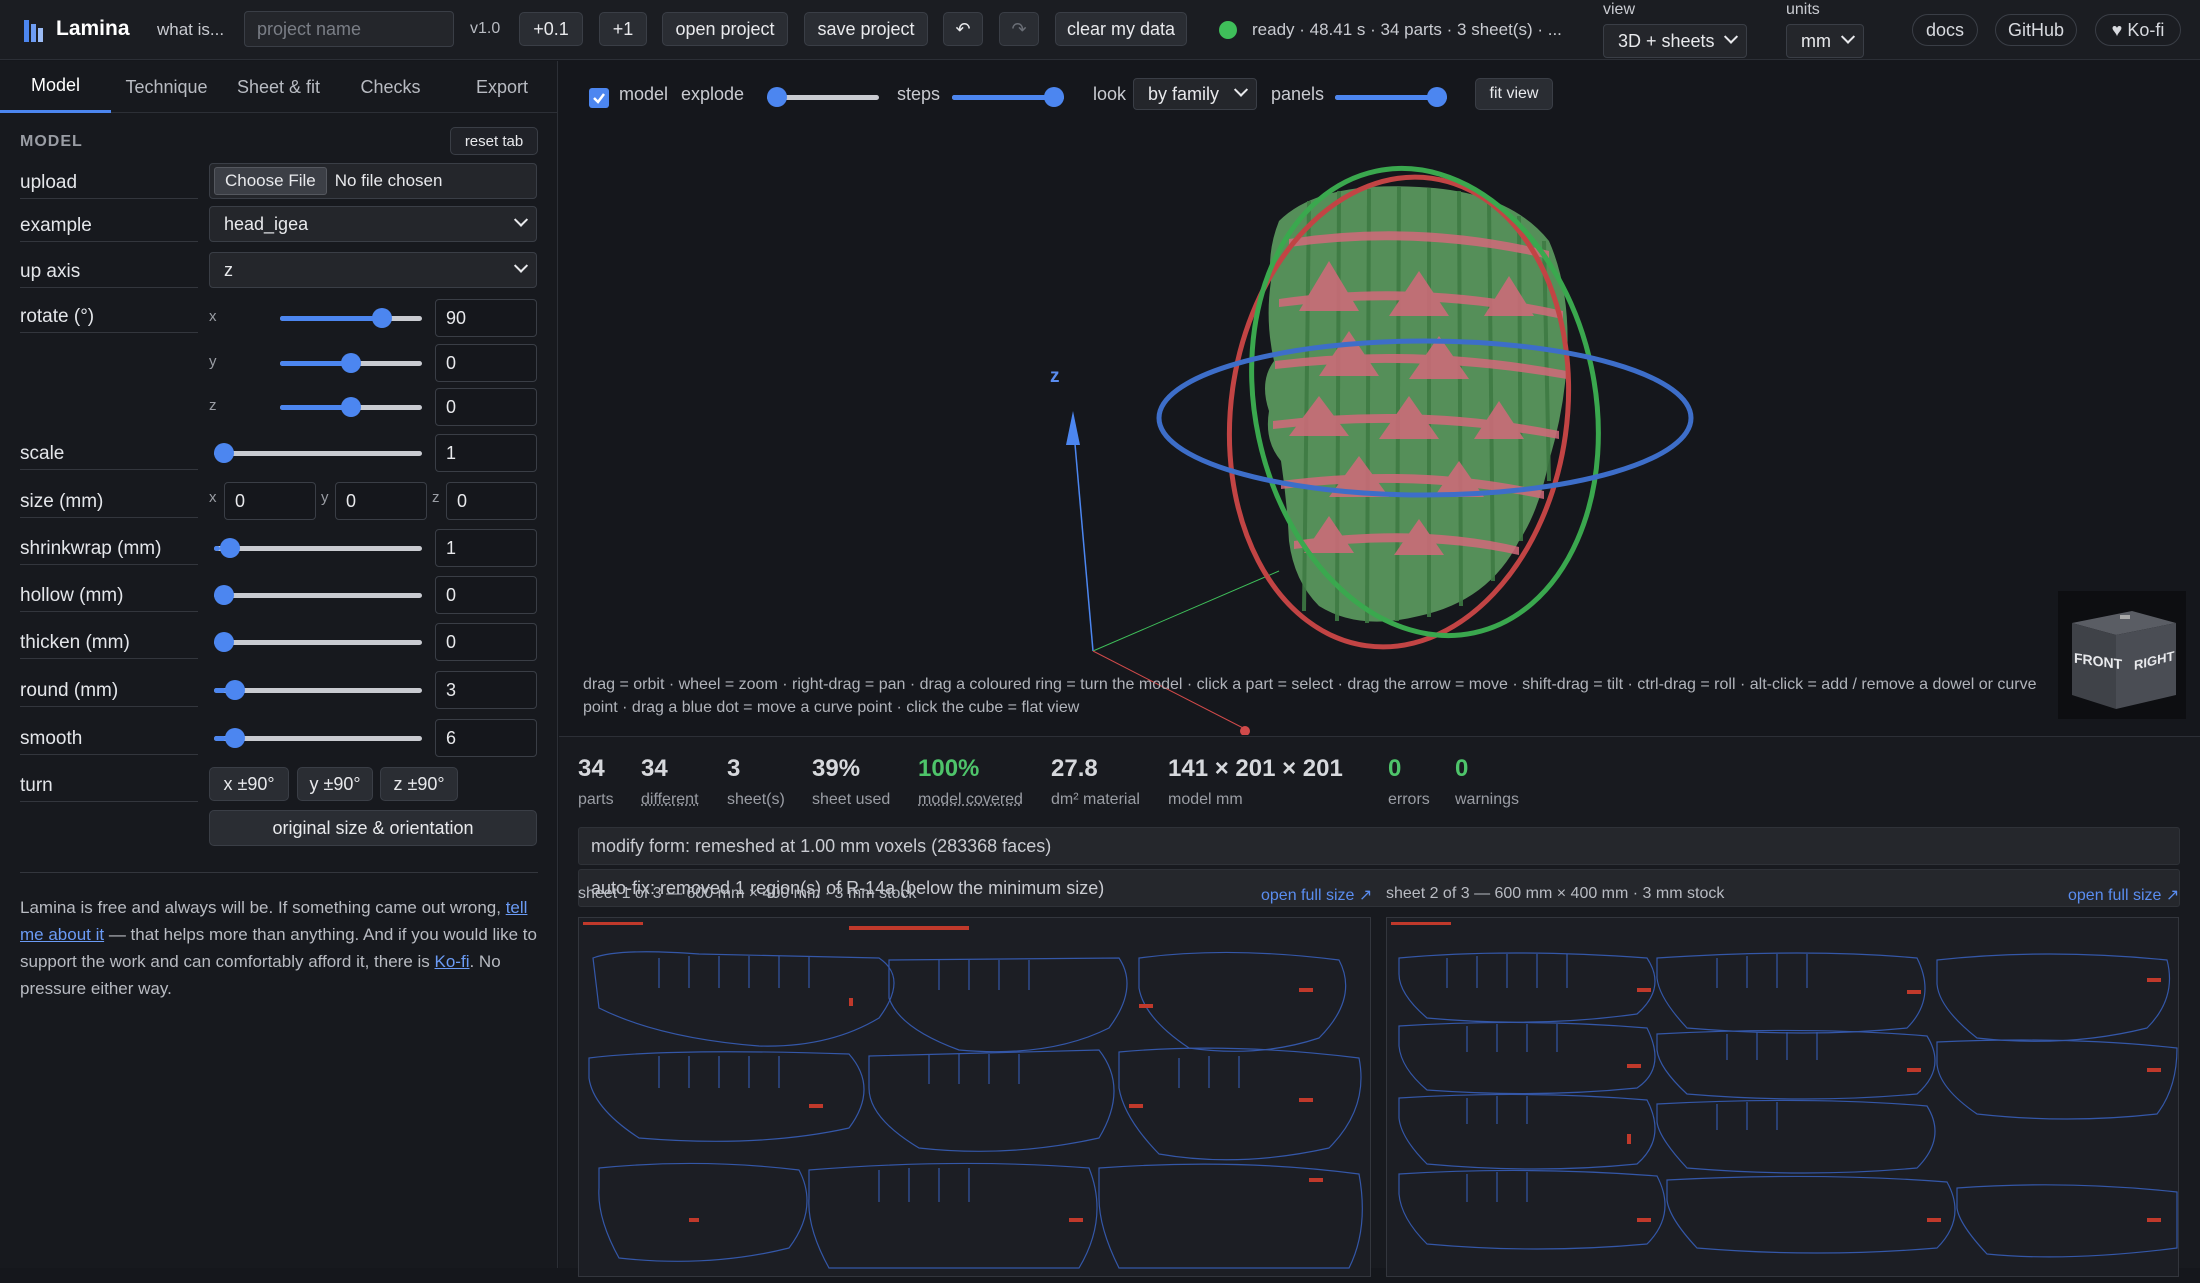 The image size is (2200, 1283). What do you see at coordinates (551, 29) in the screenshot?
I see `bump-minor-button: +0.1` at bounding box center [551, 29].